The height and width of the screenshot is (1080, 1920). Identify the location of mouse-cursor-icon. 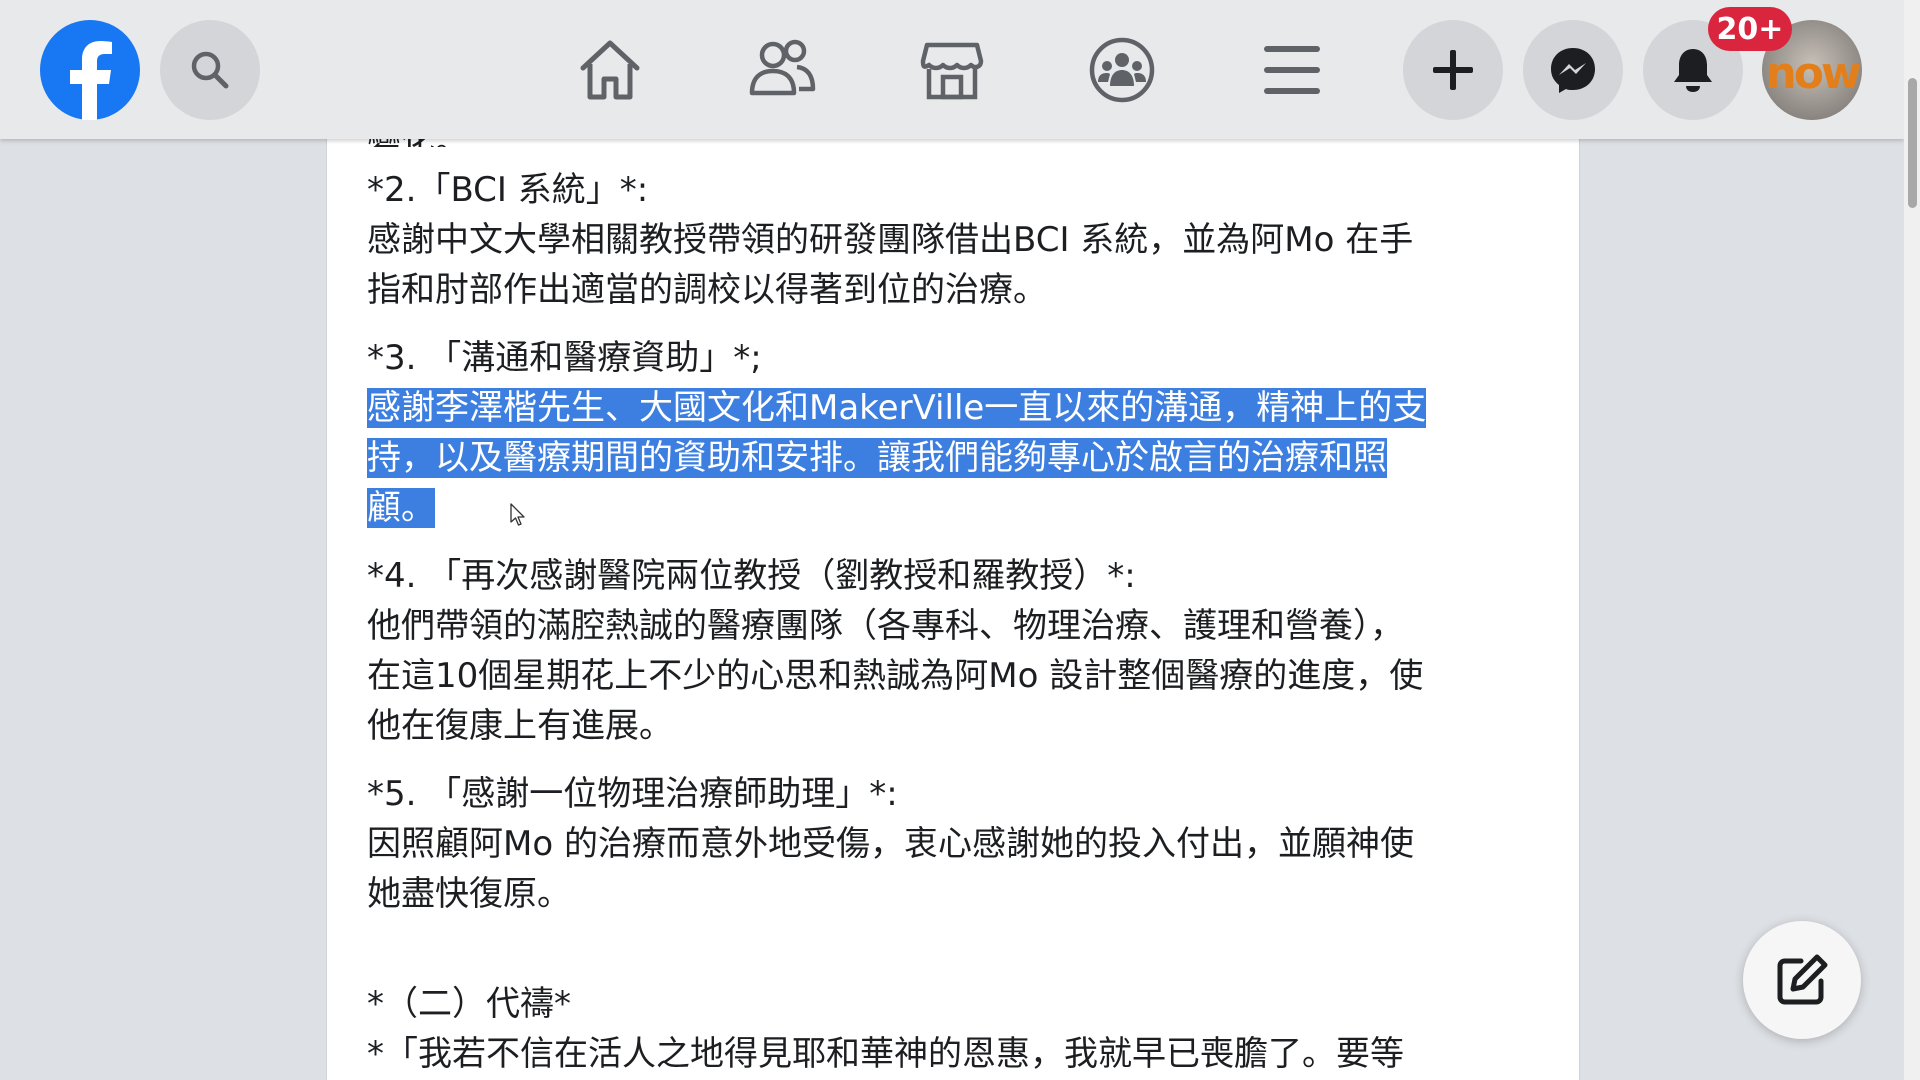
(517, 514).